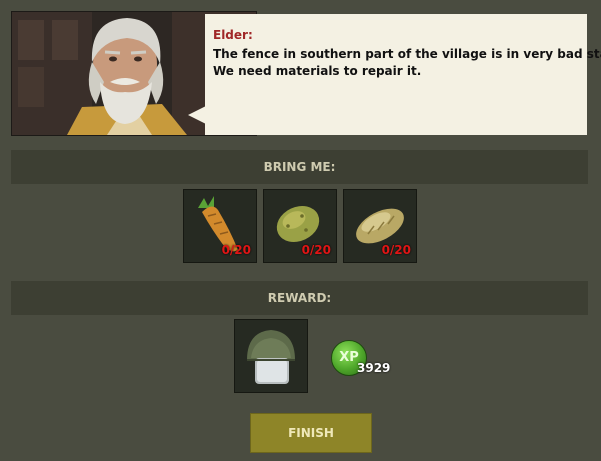 Image resolution: width=601 pixels, height=461 pixels. I want to click on reward-item-slot, so click(271, 356).